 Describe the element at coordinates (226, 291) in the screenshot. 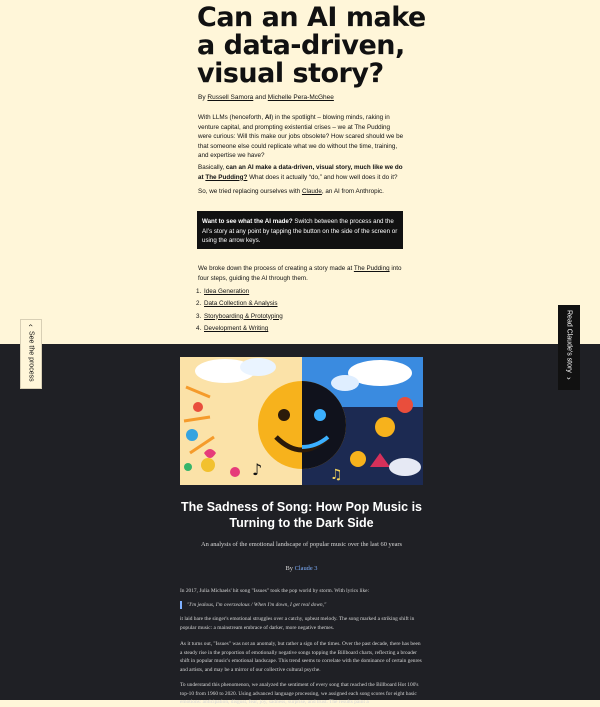

I see `step-link-idea: Idea Generation` at that location.